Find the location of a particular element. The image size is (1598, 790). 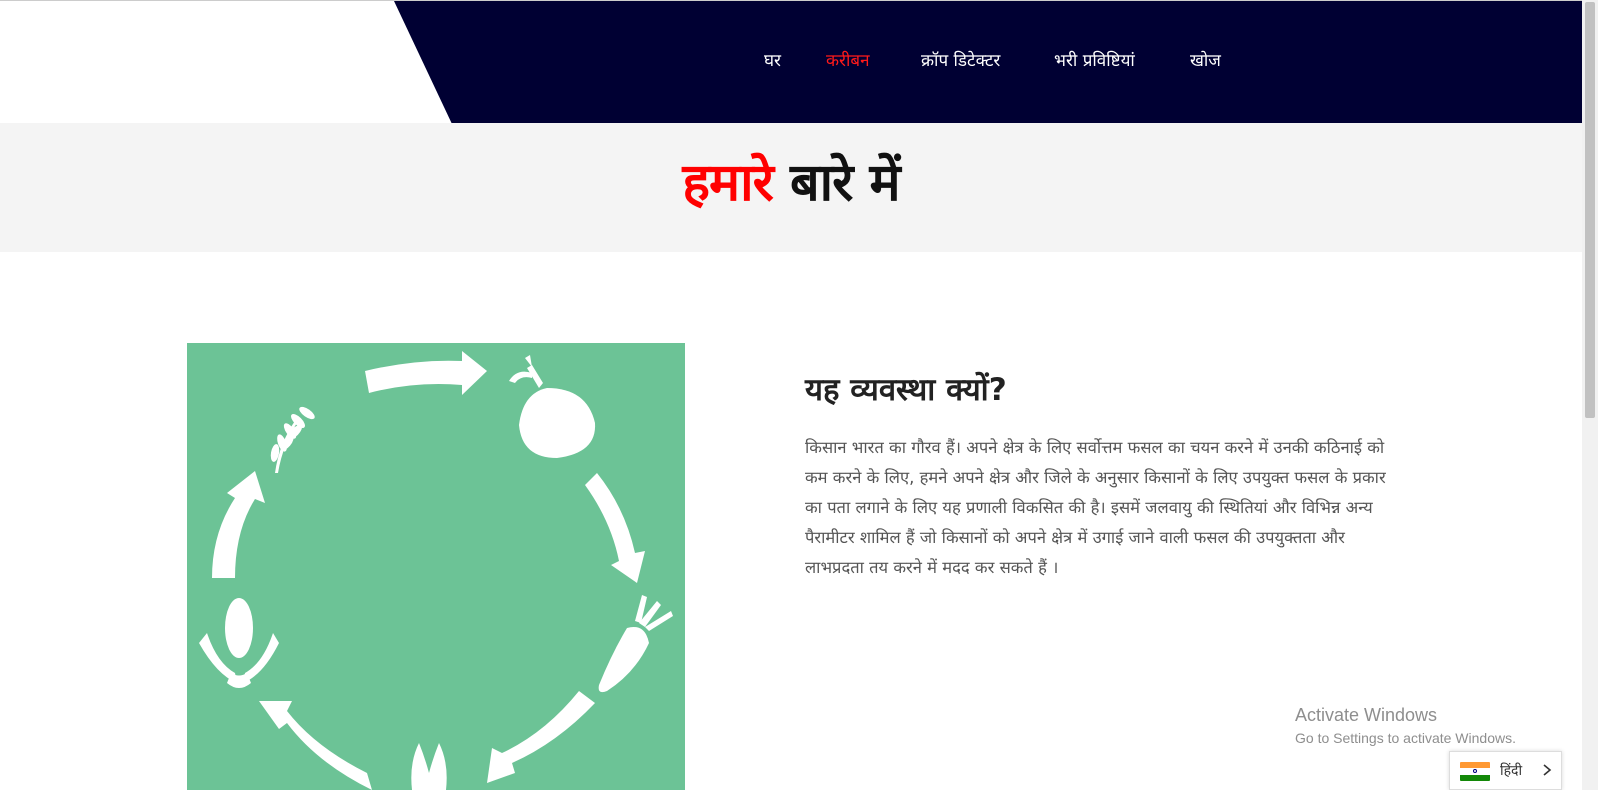

chevron-right-icon is located at coordinates (1547, 770).